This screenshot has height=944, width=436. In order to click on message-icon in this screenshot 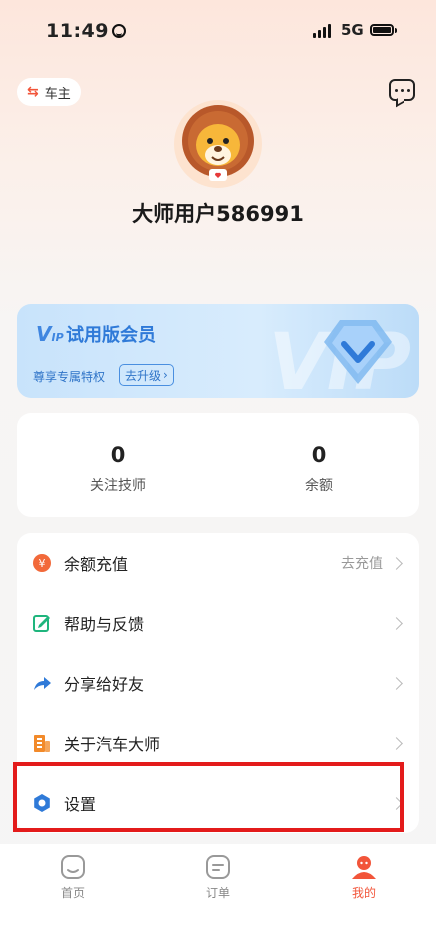, I will do `click(396, 90)`.